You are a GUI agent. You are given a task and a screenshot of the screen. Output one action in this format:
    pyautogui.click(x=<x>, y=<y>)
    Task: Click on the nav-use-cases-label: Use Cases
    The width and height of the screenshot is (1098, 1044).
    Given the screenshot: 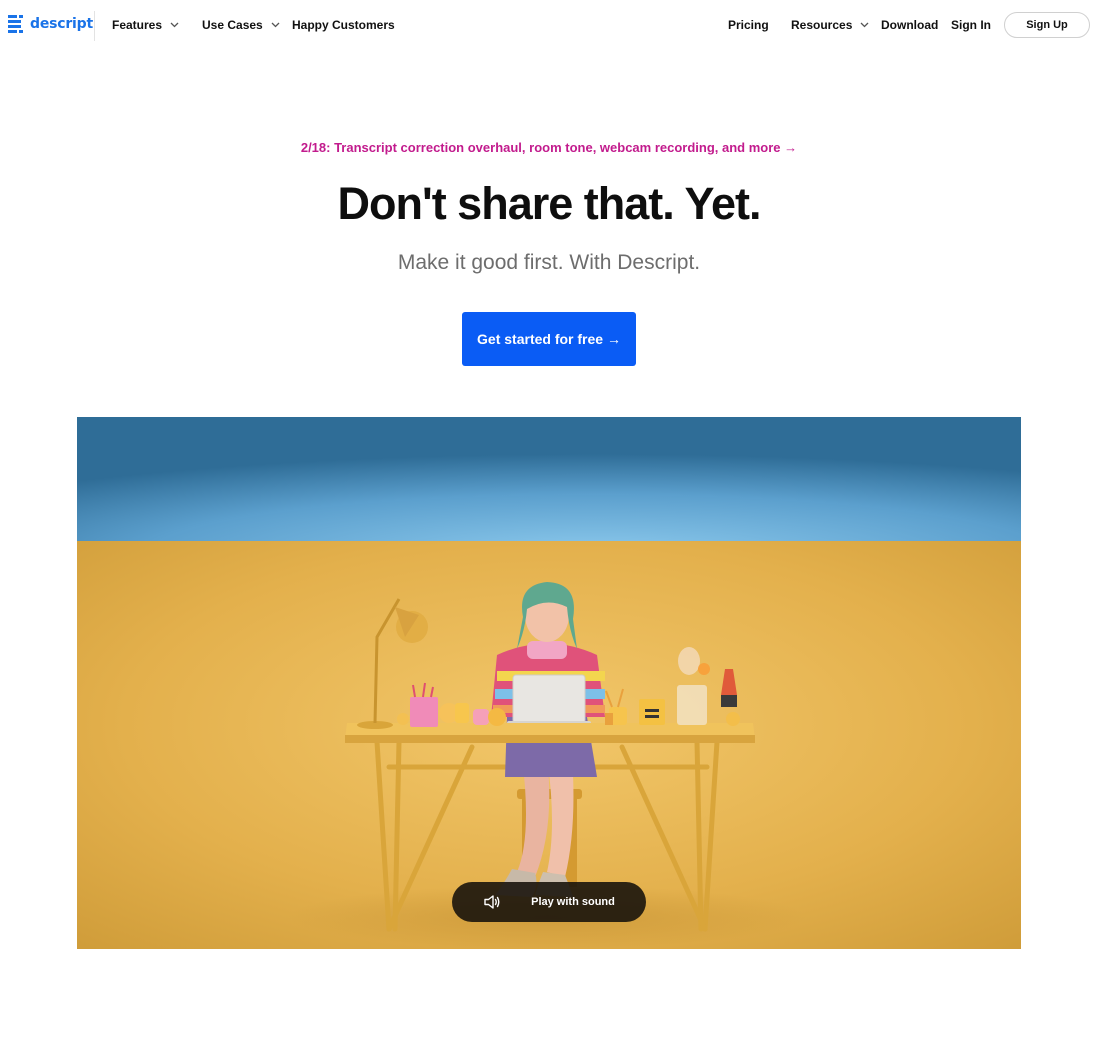 What is the action you would take?
    pyautogui.click(x=232, y=25)
    